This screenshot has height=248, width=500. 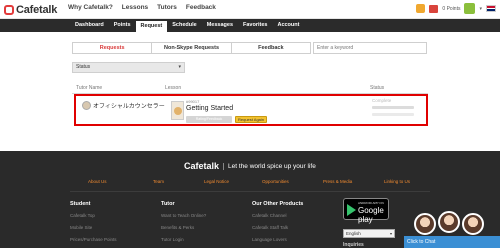 What do you see at coordinates (184, 25) in the screenshot?
I see `nav-schedule: Schedule` at bounding box center [184, 25].